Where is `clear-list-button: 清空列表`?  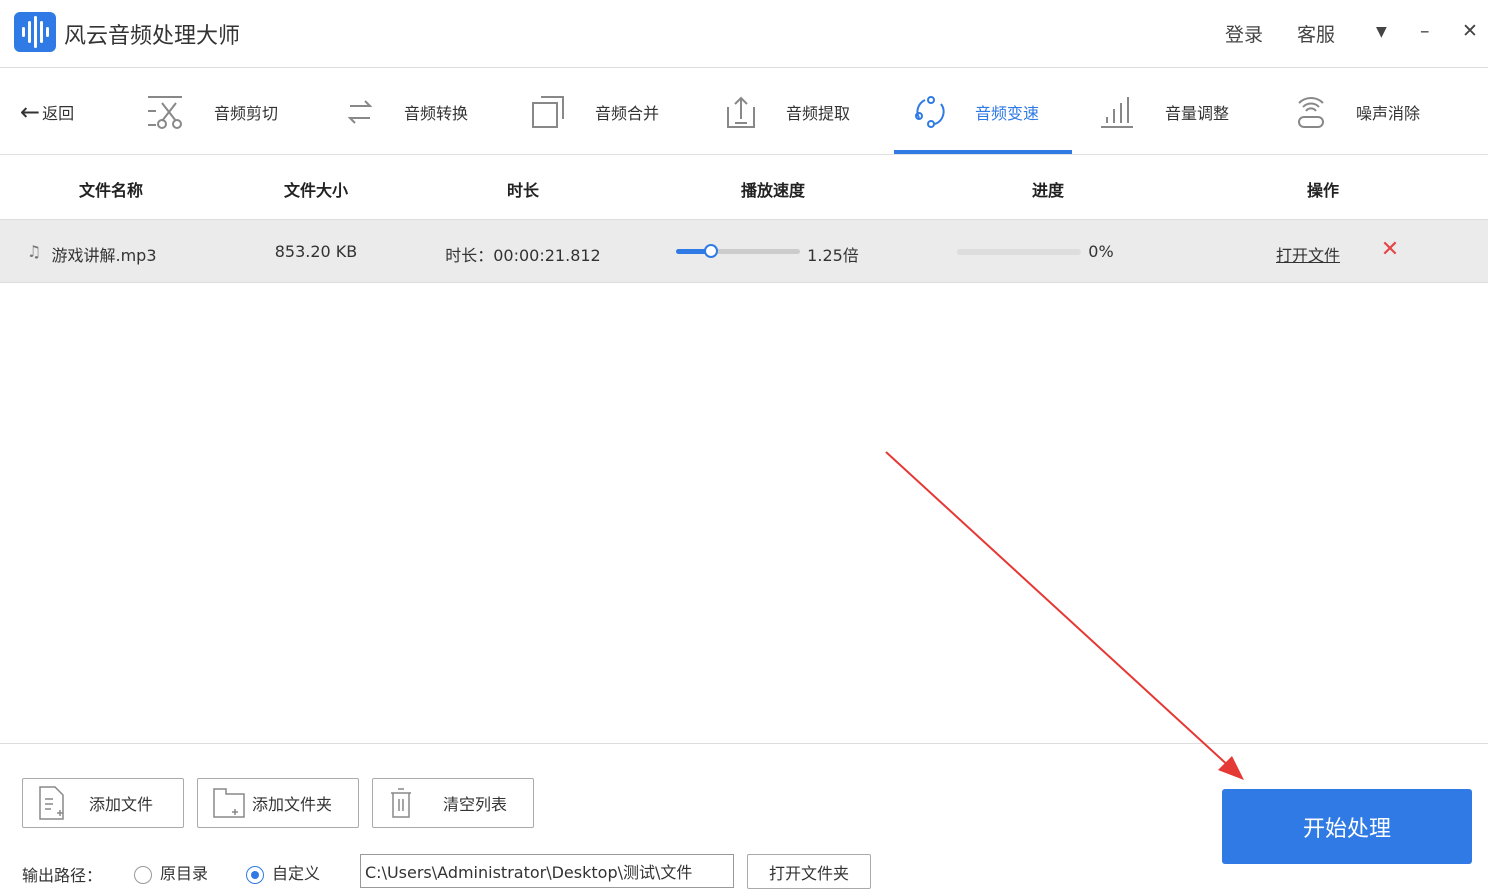 clear-list-button: 清空列表 is located at coordinates (453, 803).